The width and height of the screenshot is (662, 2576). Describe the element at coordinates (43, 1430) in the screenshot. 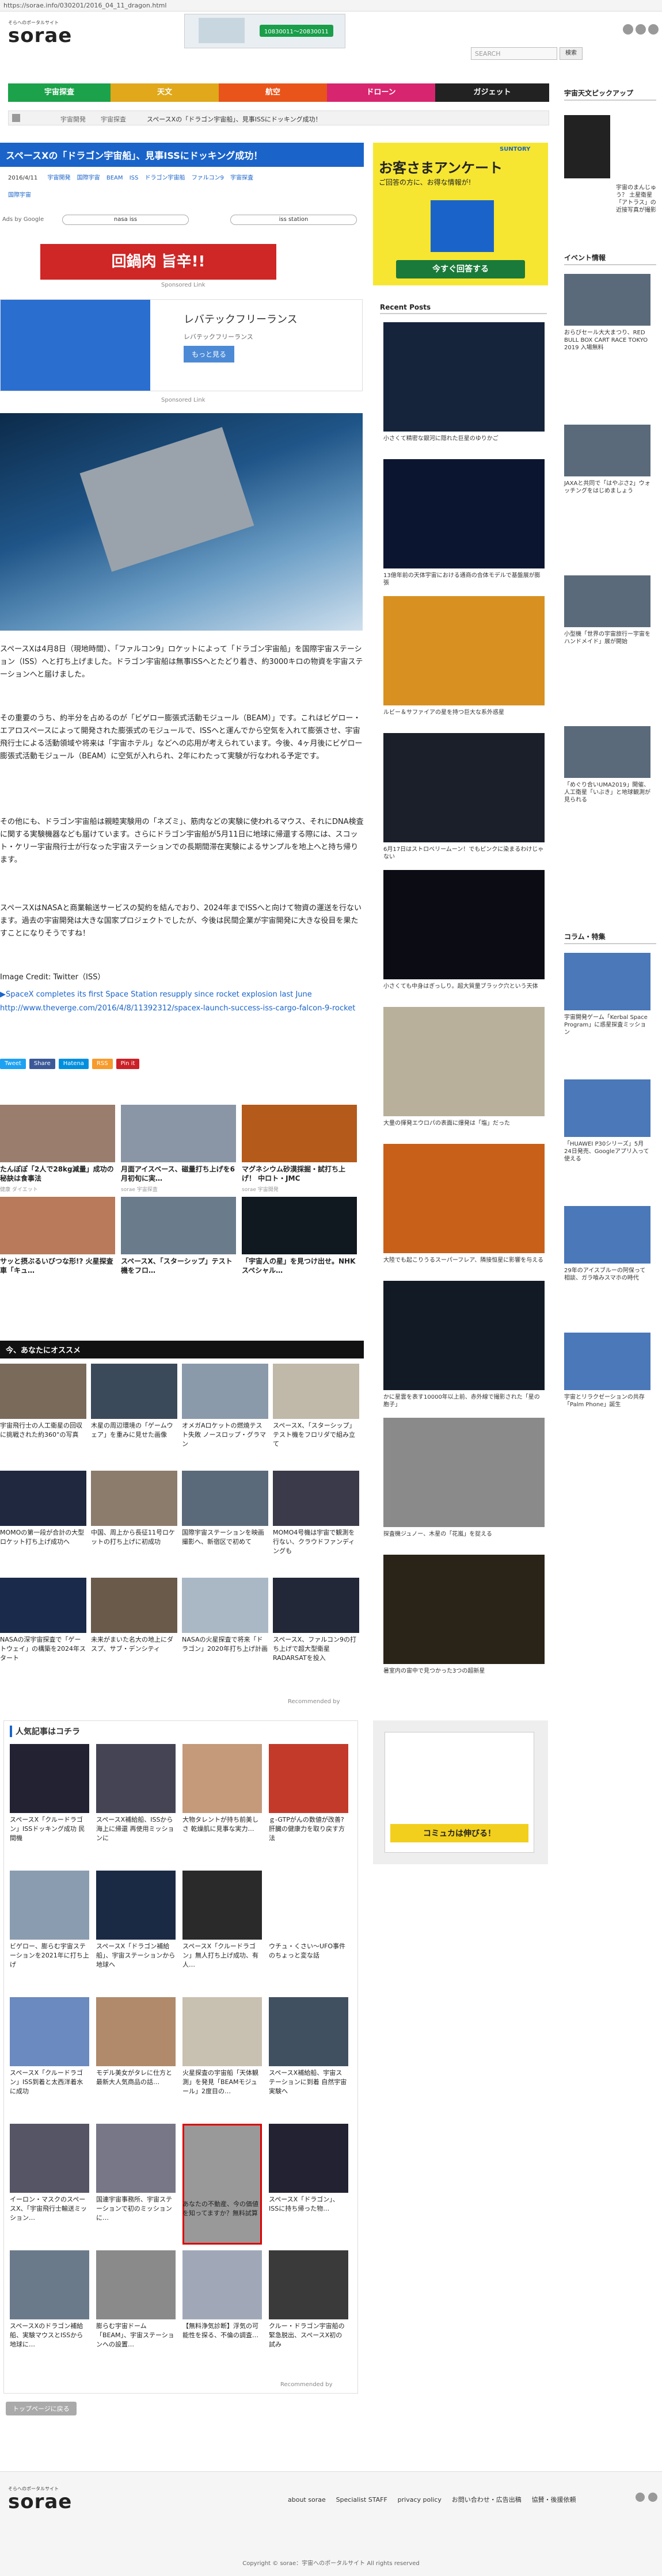

I see `recommend-item: 宇宙飛行士の人工衛星の回収に挑戦された約360°の写真` at that location.